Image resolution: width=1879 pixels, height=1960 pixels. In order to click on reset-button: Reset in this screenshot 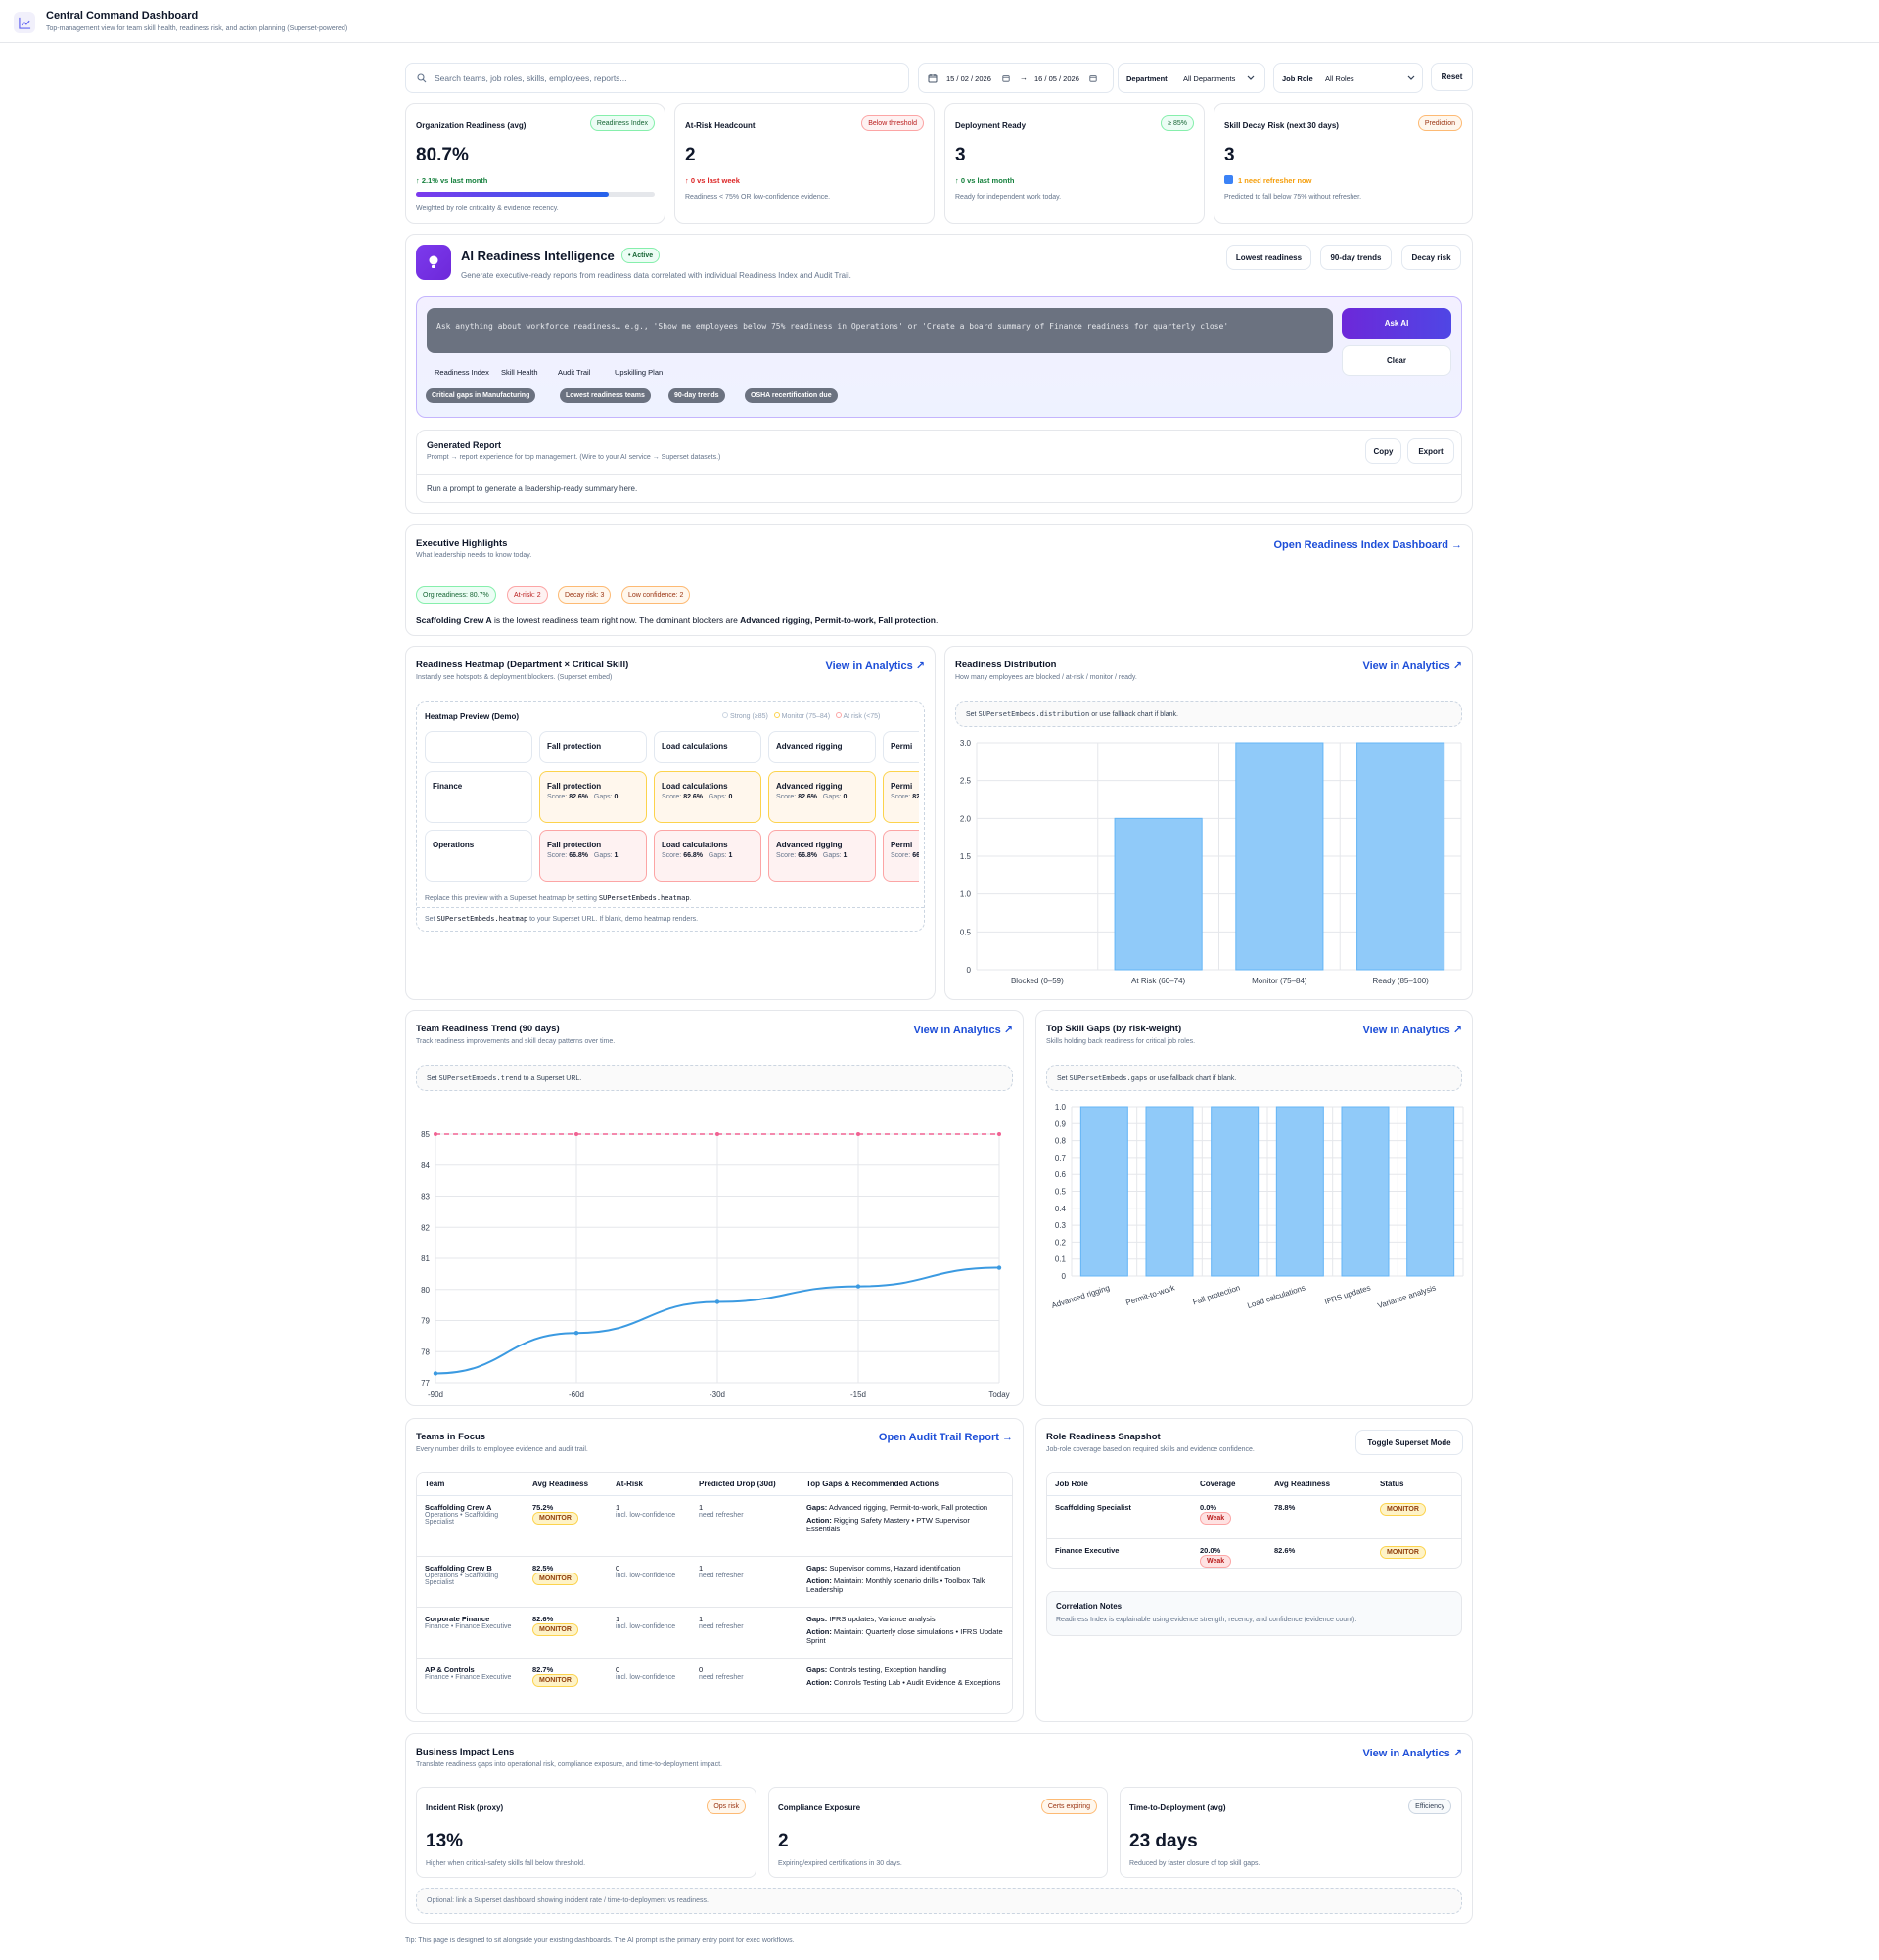, I will do `click(1452, 77)`.